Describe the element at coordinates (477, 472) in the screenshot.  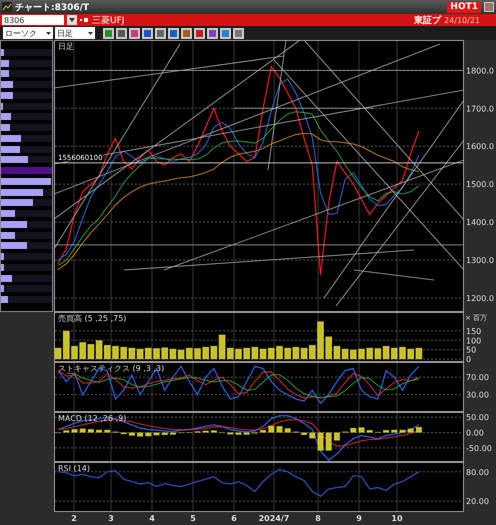
I see `axis-tick-label: 80.00` at that location.